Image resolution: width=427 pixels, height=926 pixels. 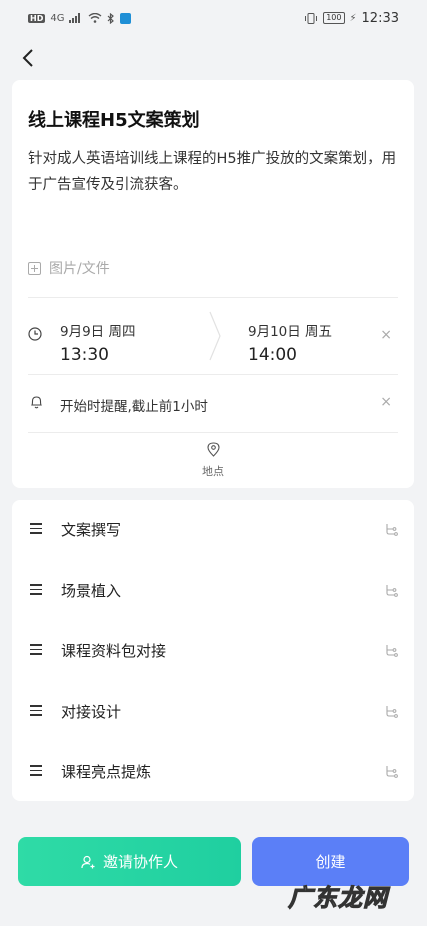 I want to click on location-pin-icon, so click(x=213, y=449).